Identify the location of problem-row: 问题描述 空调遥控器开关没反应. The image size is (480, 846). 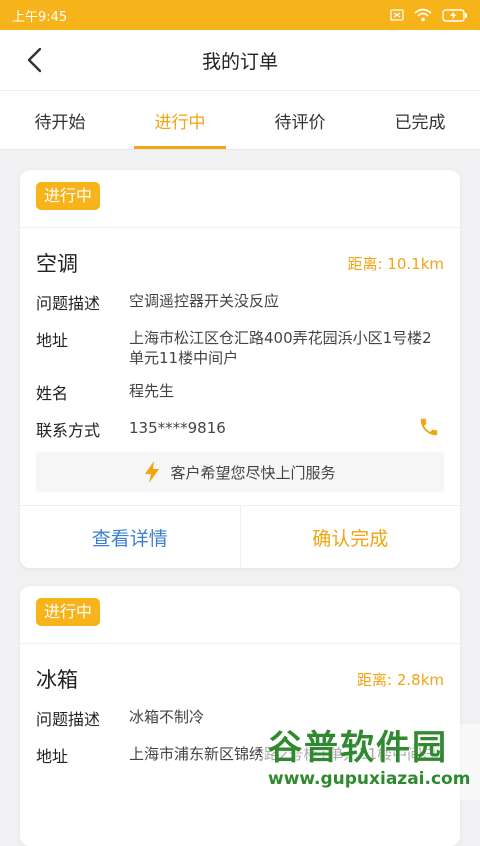
(240, 302).